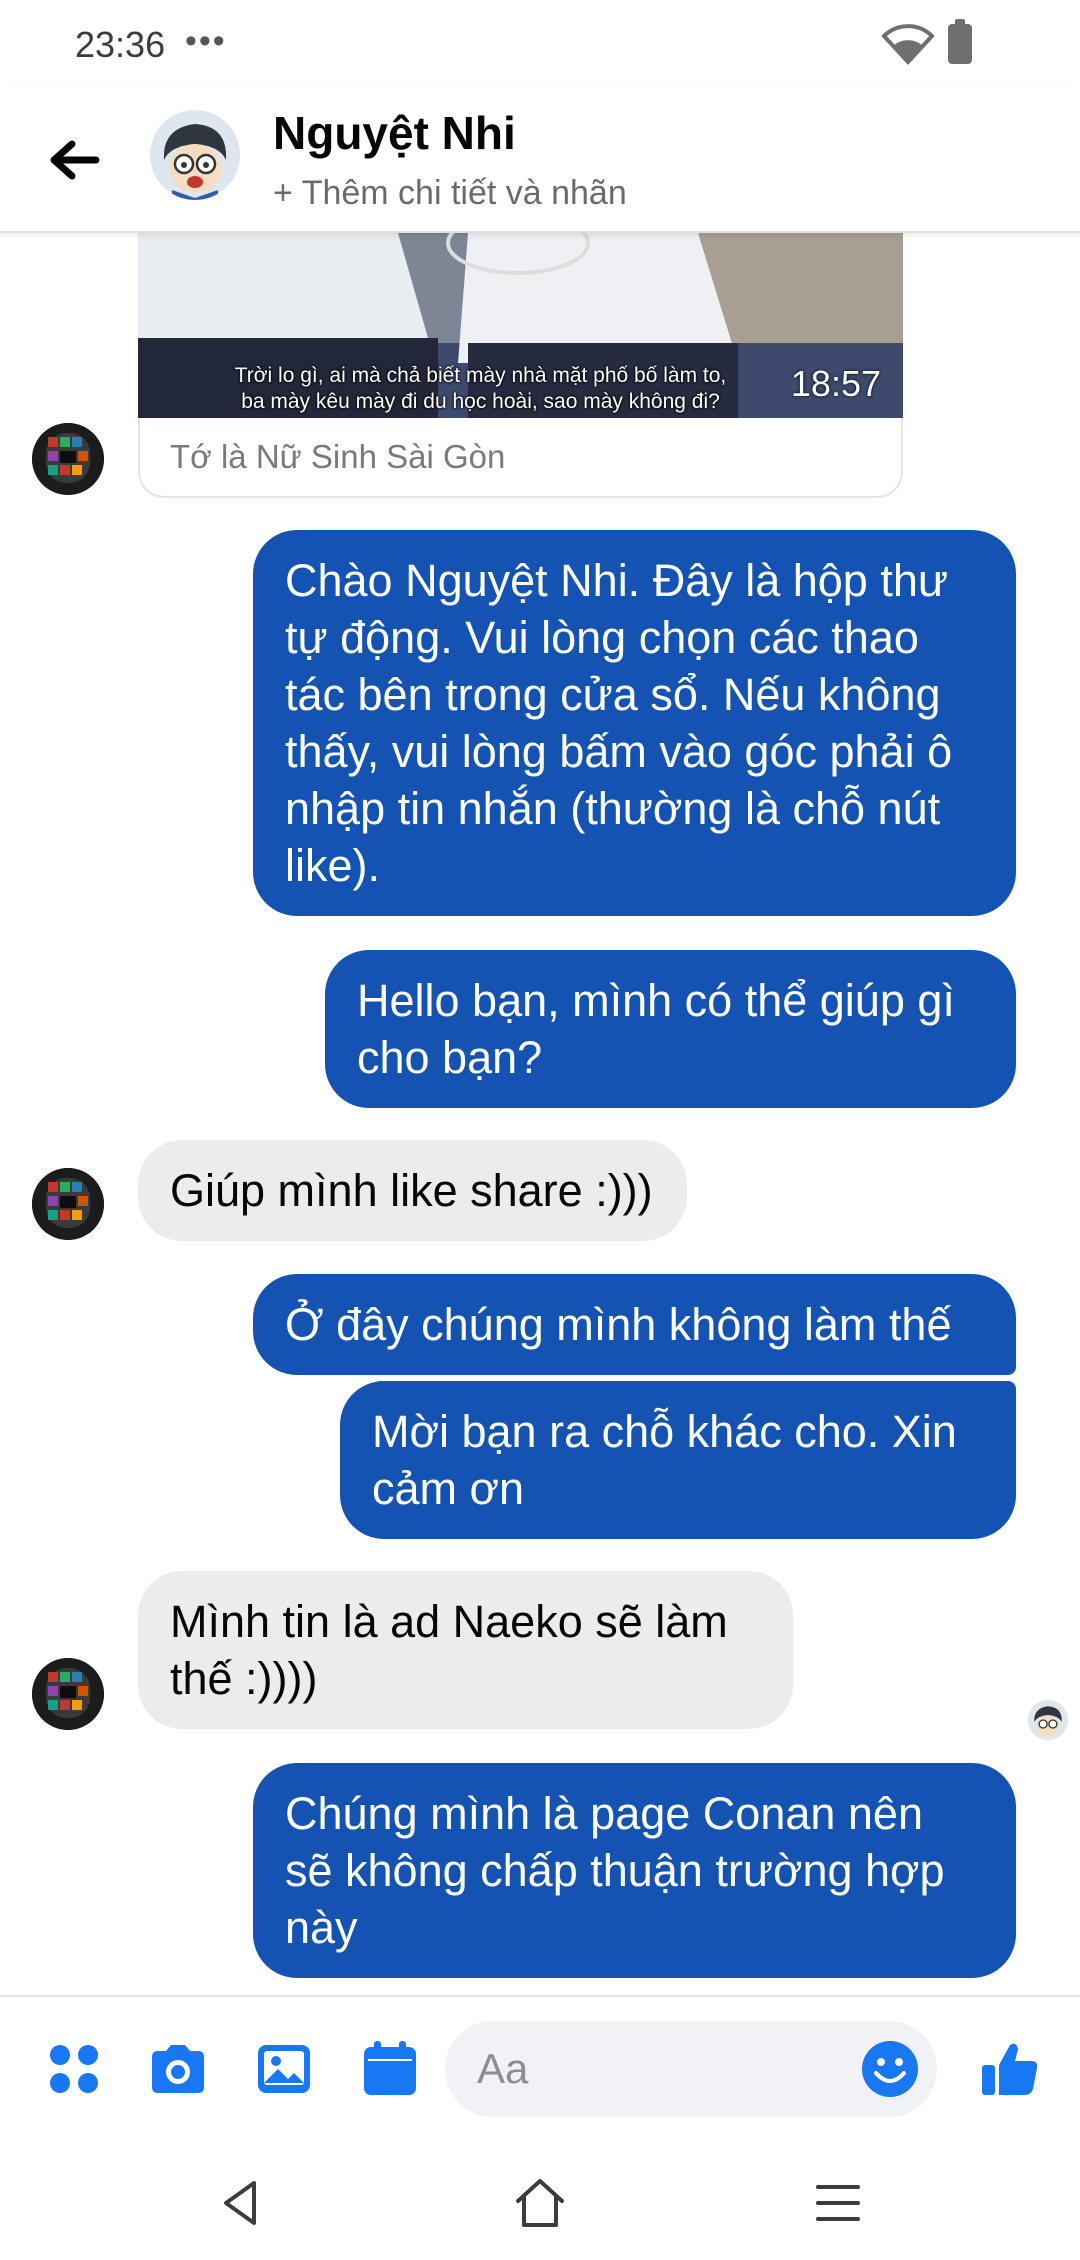 The image size is (1080, 2260). What do you see at coordinates (394, 133) in the screenshot?
I see `contact-name: Nguyệt Nhi` at bounding box center [394, 133].